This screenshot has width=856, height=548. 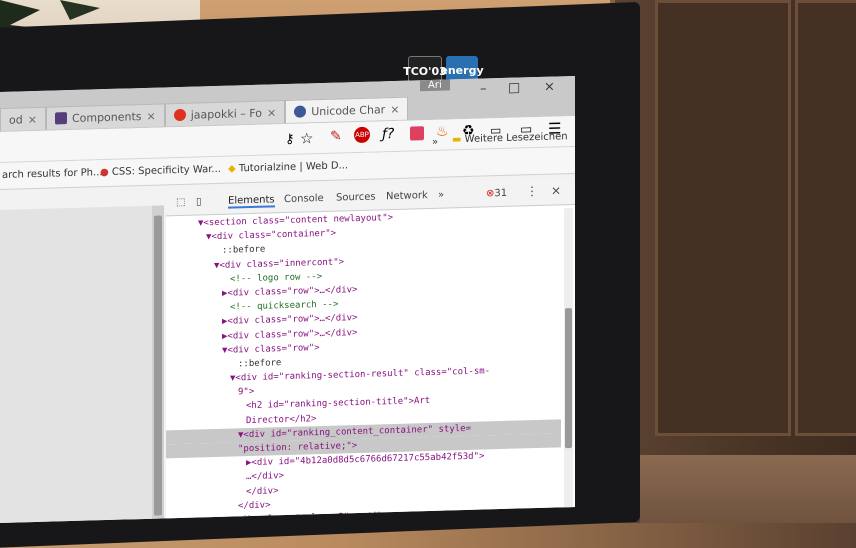 What do you see at coordinates (483, 88) in the screenshot?
I see `minimize-button: –` at bounding box center [483, 88].